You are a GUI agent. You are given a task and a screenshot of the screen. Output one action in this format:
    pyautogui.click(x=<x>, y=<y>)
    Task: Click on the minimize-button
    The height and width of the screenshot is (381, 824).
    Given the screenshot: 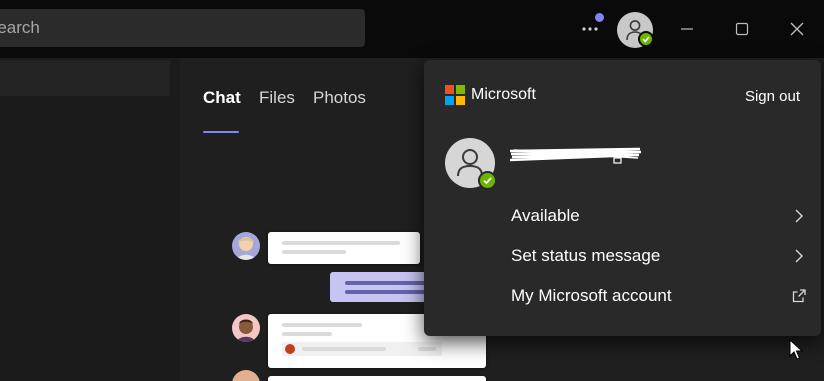 What is the action you would take?
    pyautogui.click(x=687, y=29)
    